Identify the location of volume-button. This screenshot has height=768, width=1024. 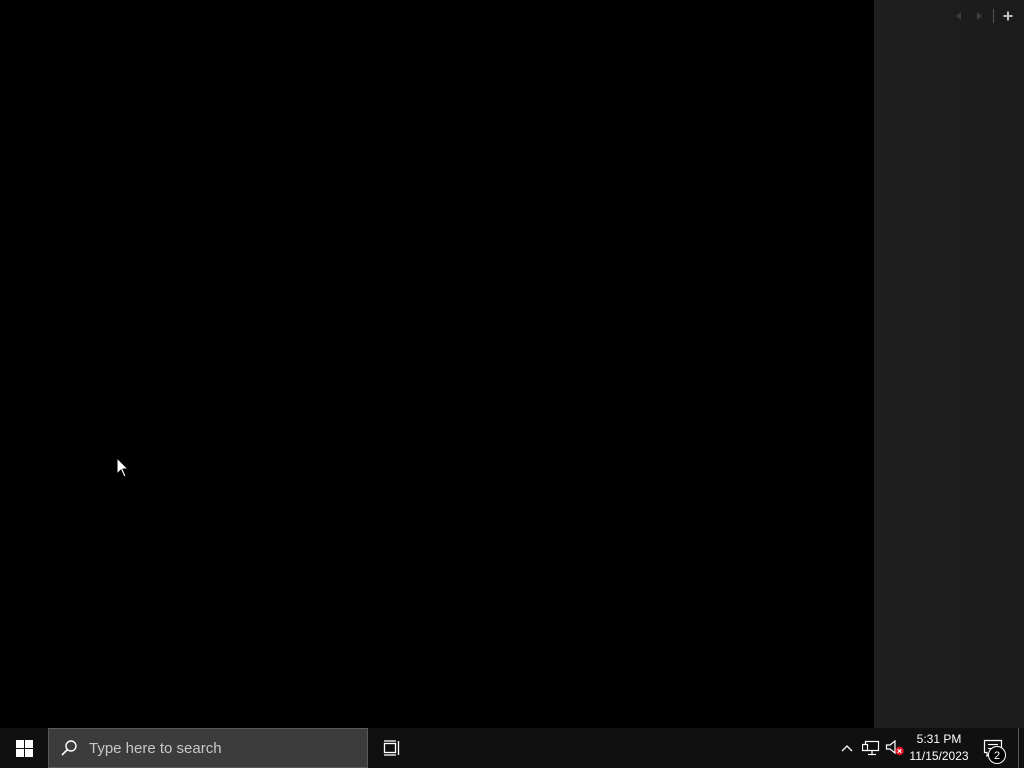
(895, 748).